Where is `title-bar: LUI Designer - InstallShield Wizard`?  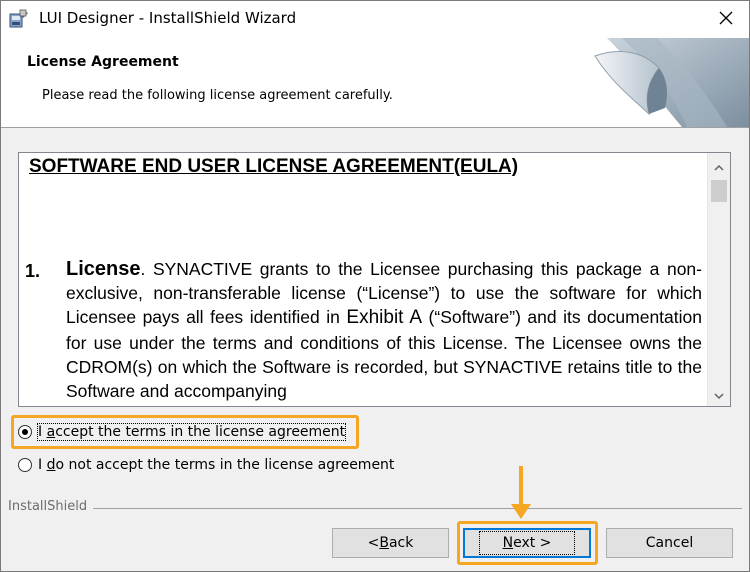
title-bar: LUI Designer - InstallShield Wizard is located at coordinates (375, 19).